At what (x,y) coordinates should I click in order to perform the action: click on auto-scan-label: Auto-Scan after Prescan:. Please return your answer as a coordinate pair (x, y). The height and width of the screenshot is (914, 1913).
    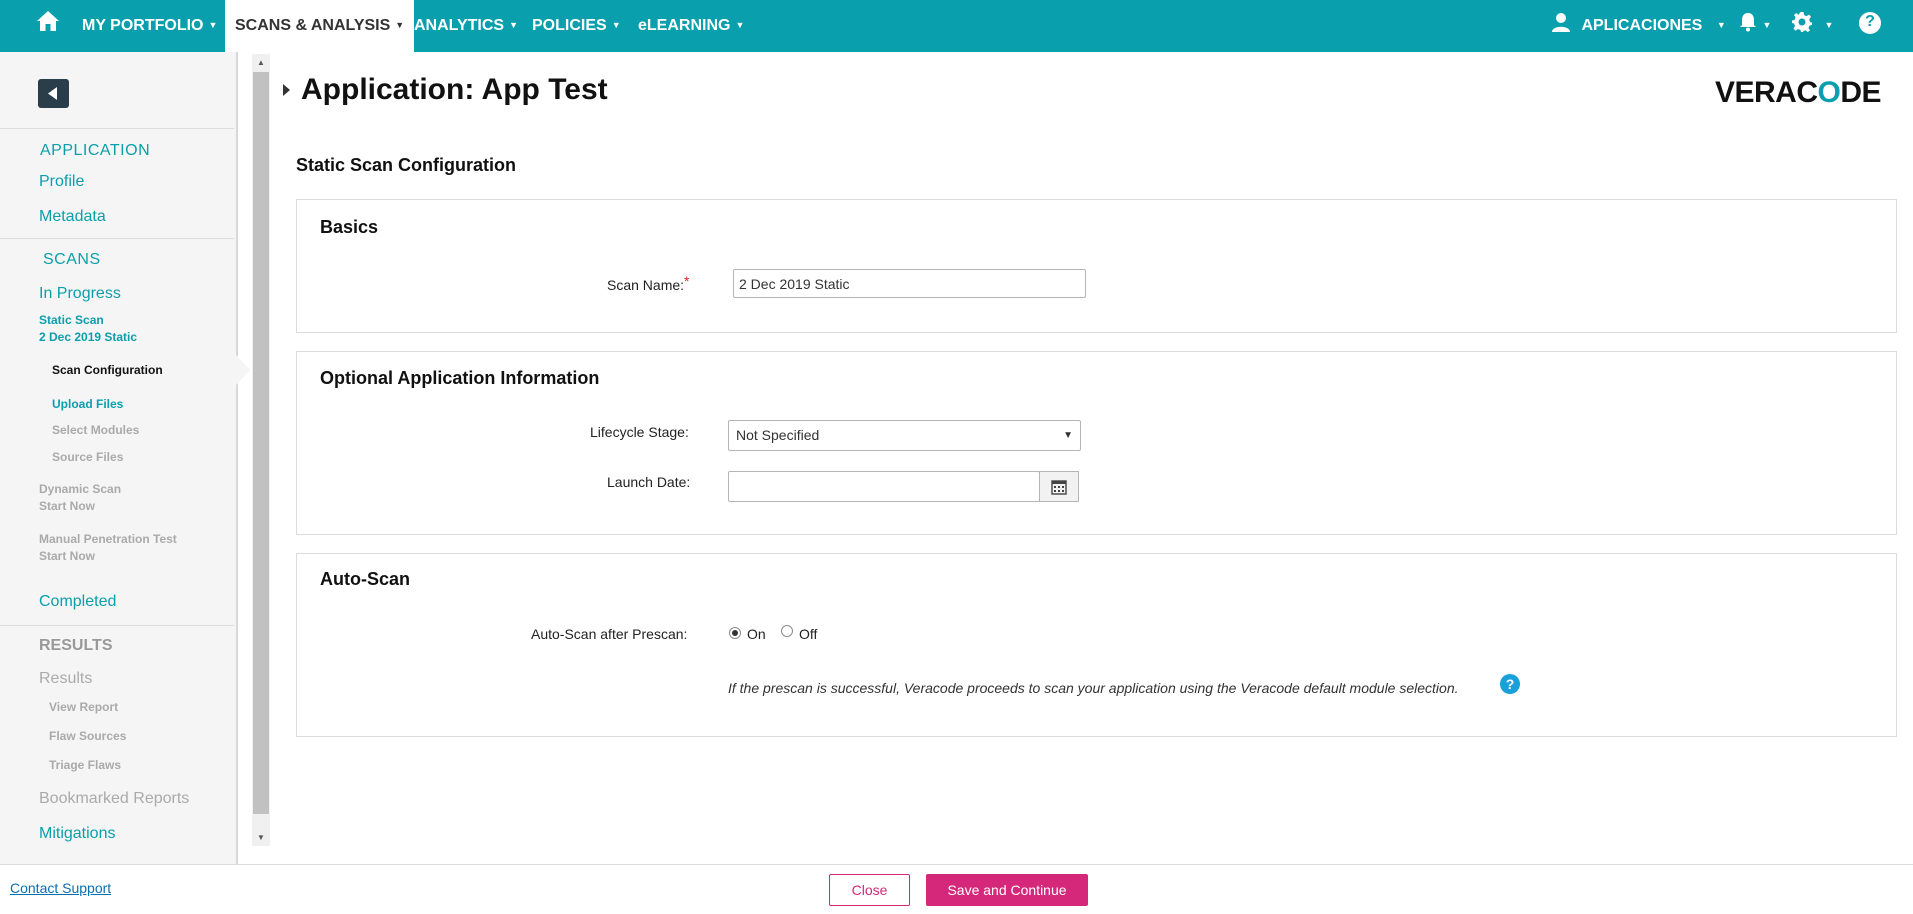
    Looking at the image, I should click on (609, 634).